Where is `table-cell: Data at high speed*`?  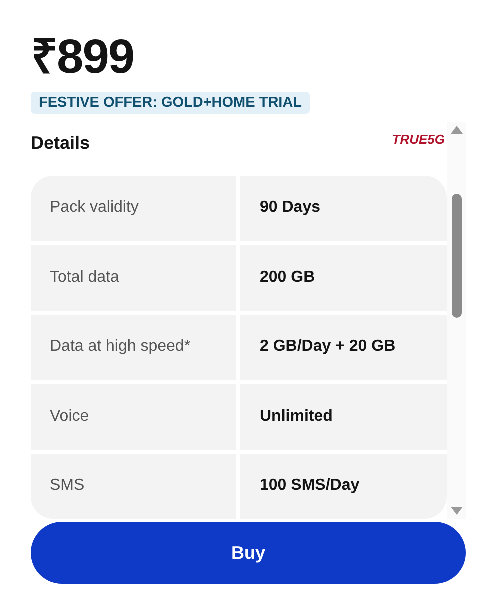
table-cell: Data at high speed* is located at coordinates (133, 347).